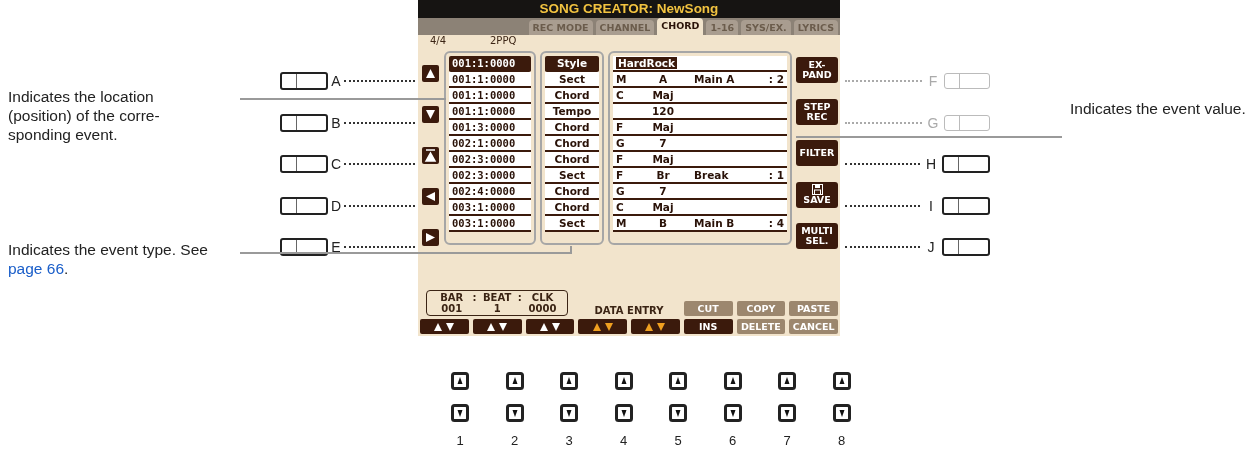  I want to click on button-letter: A, so click(336, 81).